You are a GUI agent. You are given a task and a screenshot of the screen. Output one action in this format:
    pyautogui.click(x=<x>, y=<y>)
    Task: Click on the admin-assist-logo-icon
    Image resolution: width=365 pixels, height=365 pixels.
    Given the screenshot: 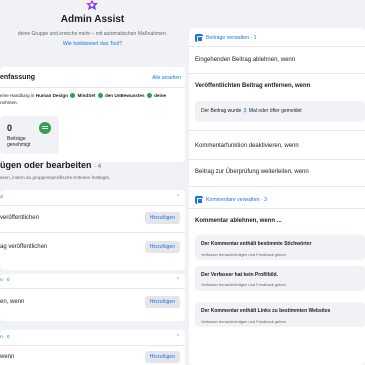 What is the action you would take?
    pyautogui.click(x=92, y=5)
    